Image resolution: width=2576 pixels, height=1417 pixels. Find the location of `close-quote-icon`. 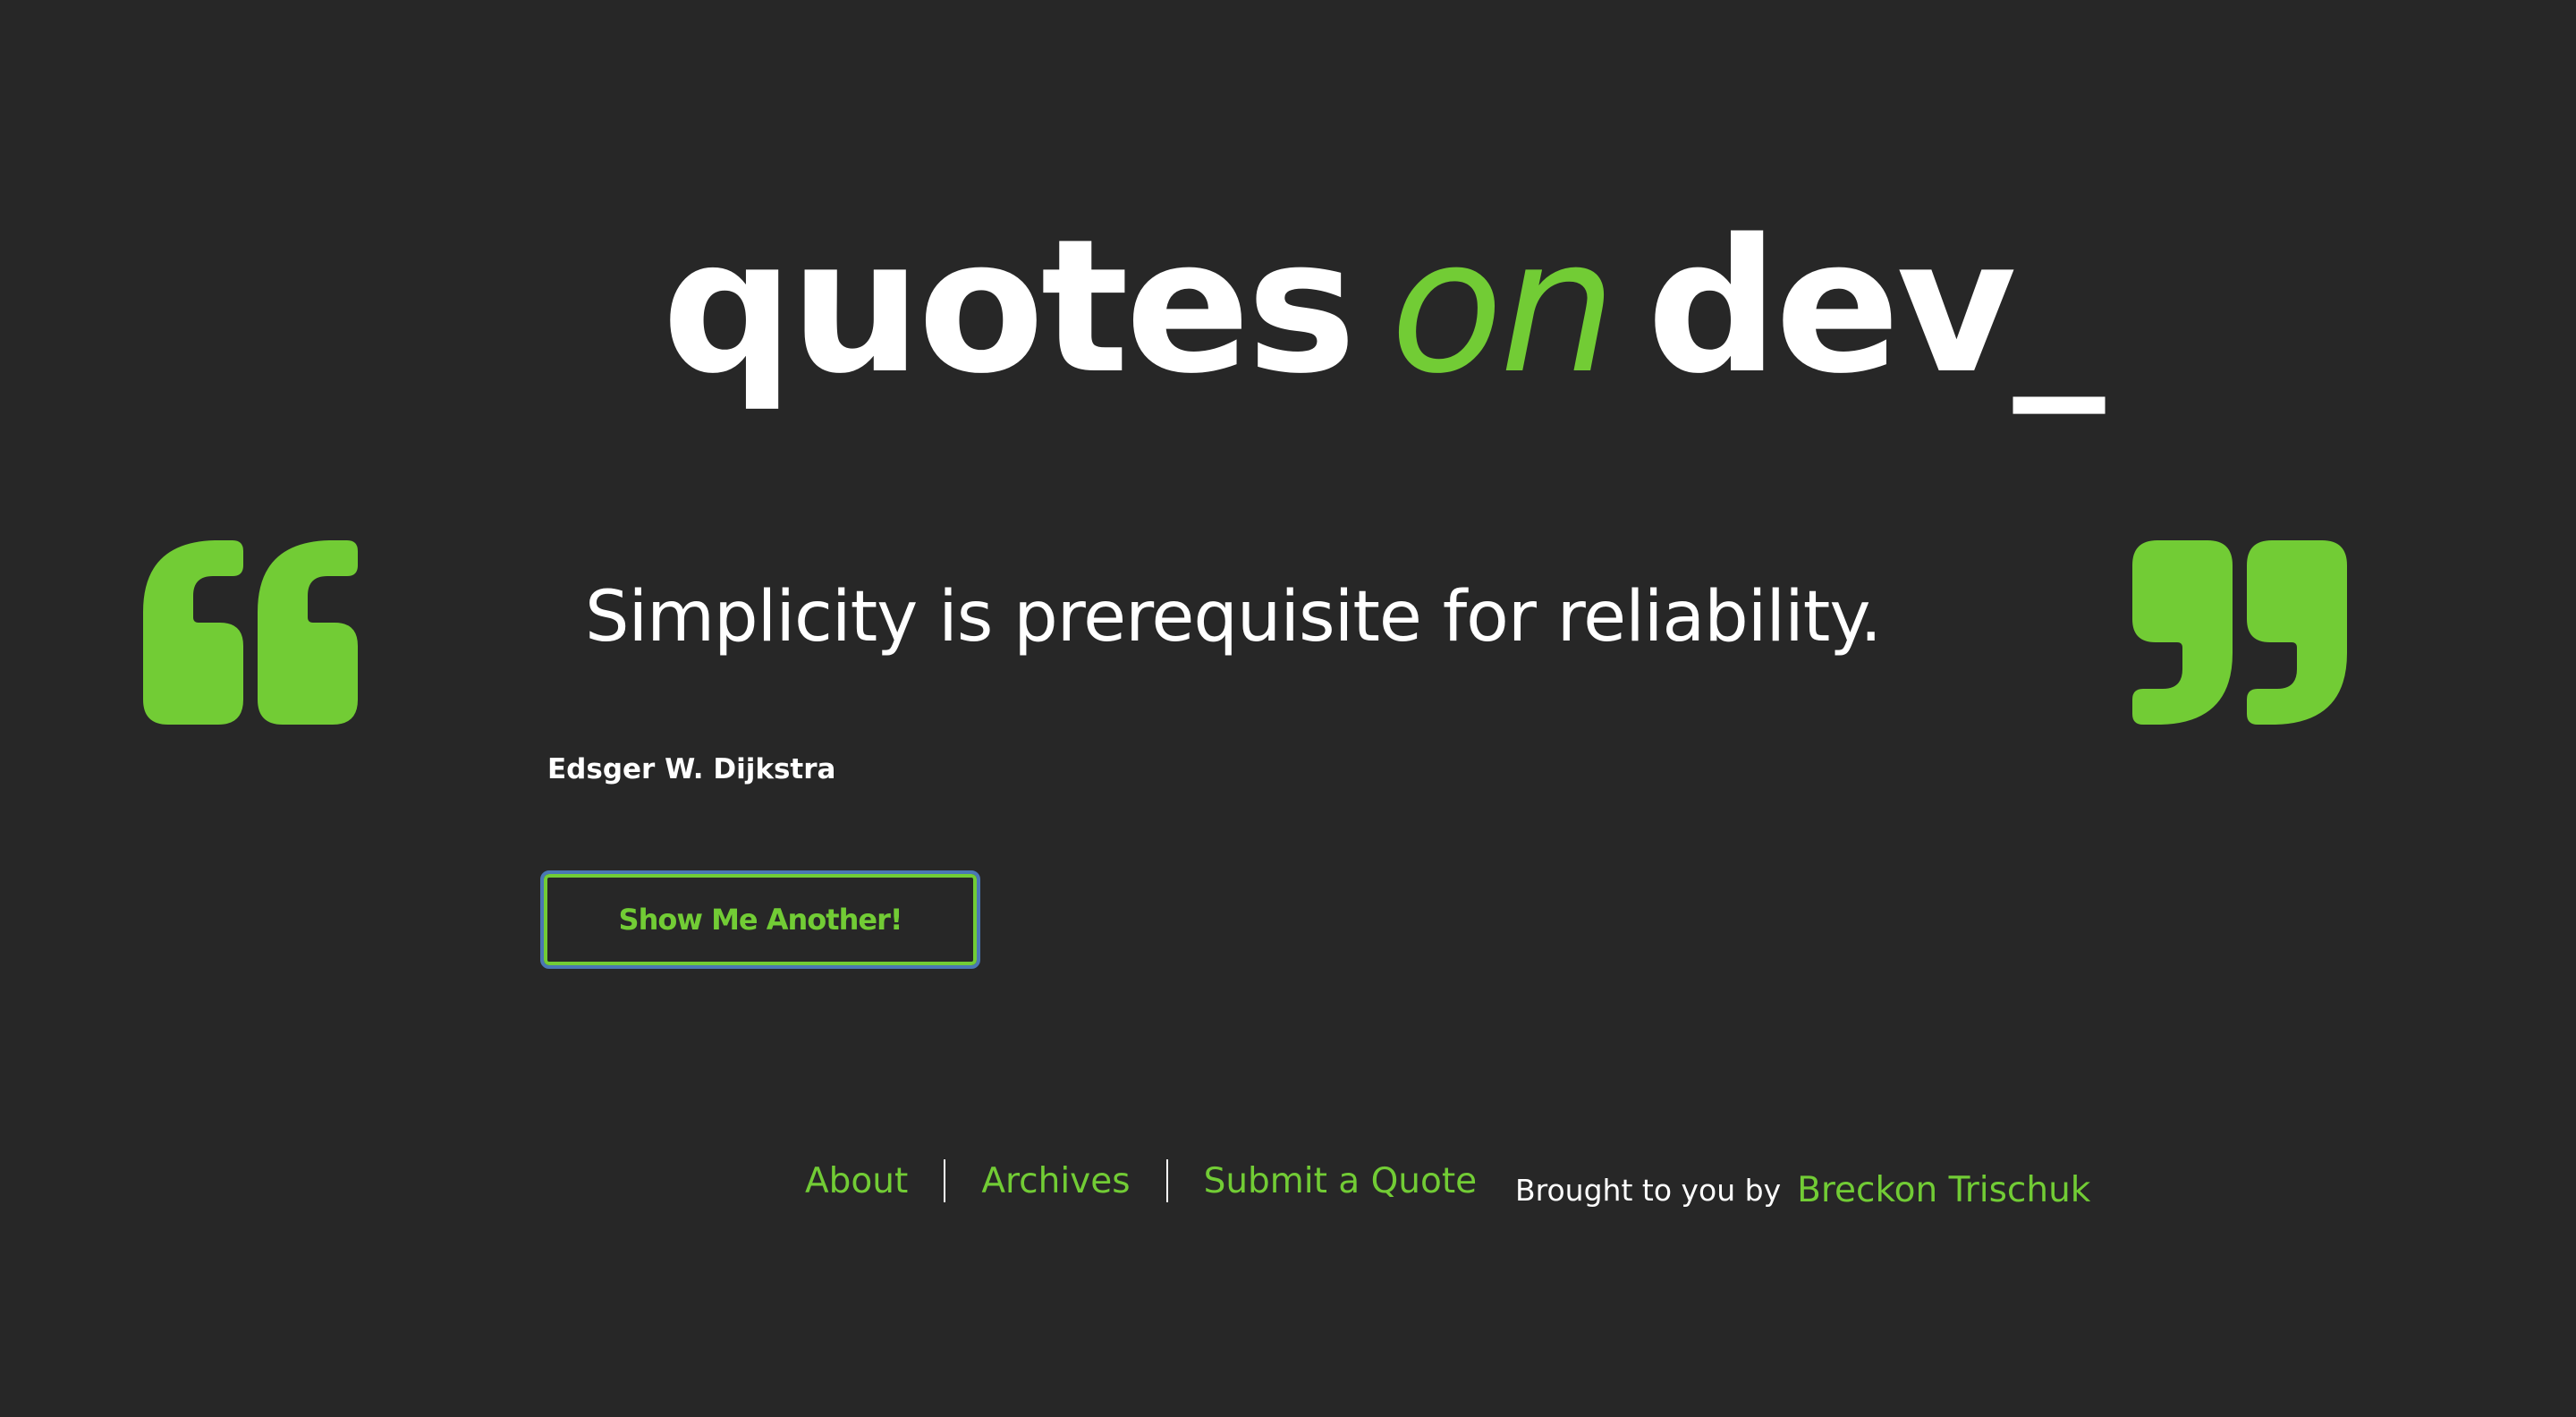

close-quote-icon is located at coordinates (2239, 632).